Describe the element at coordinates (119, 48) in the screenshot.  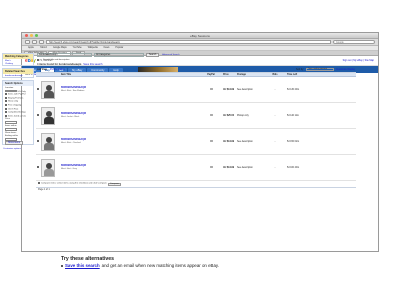
I see `bookmark-item: Popular` at that location.